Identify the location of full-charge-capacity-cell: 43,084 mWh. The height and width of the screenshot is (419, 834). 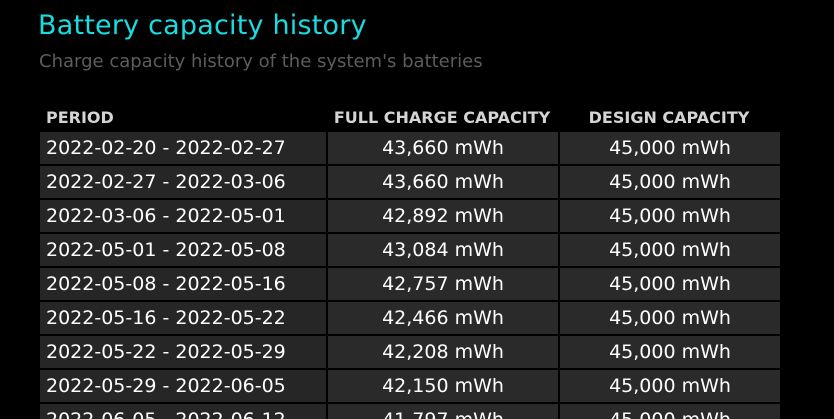
(442, 250).